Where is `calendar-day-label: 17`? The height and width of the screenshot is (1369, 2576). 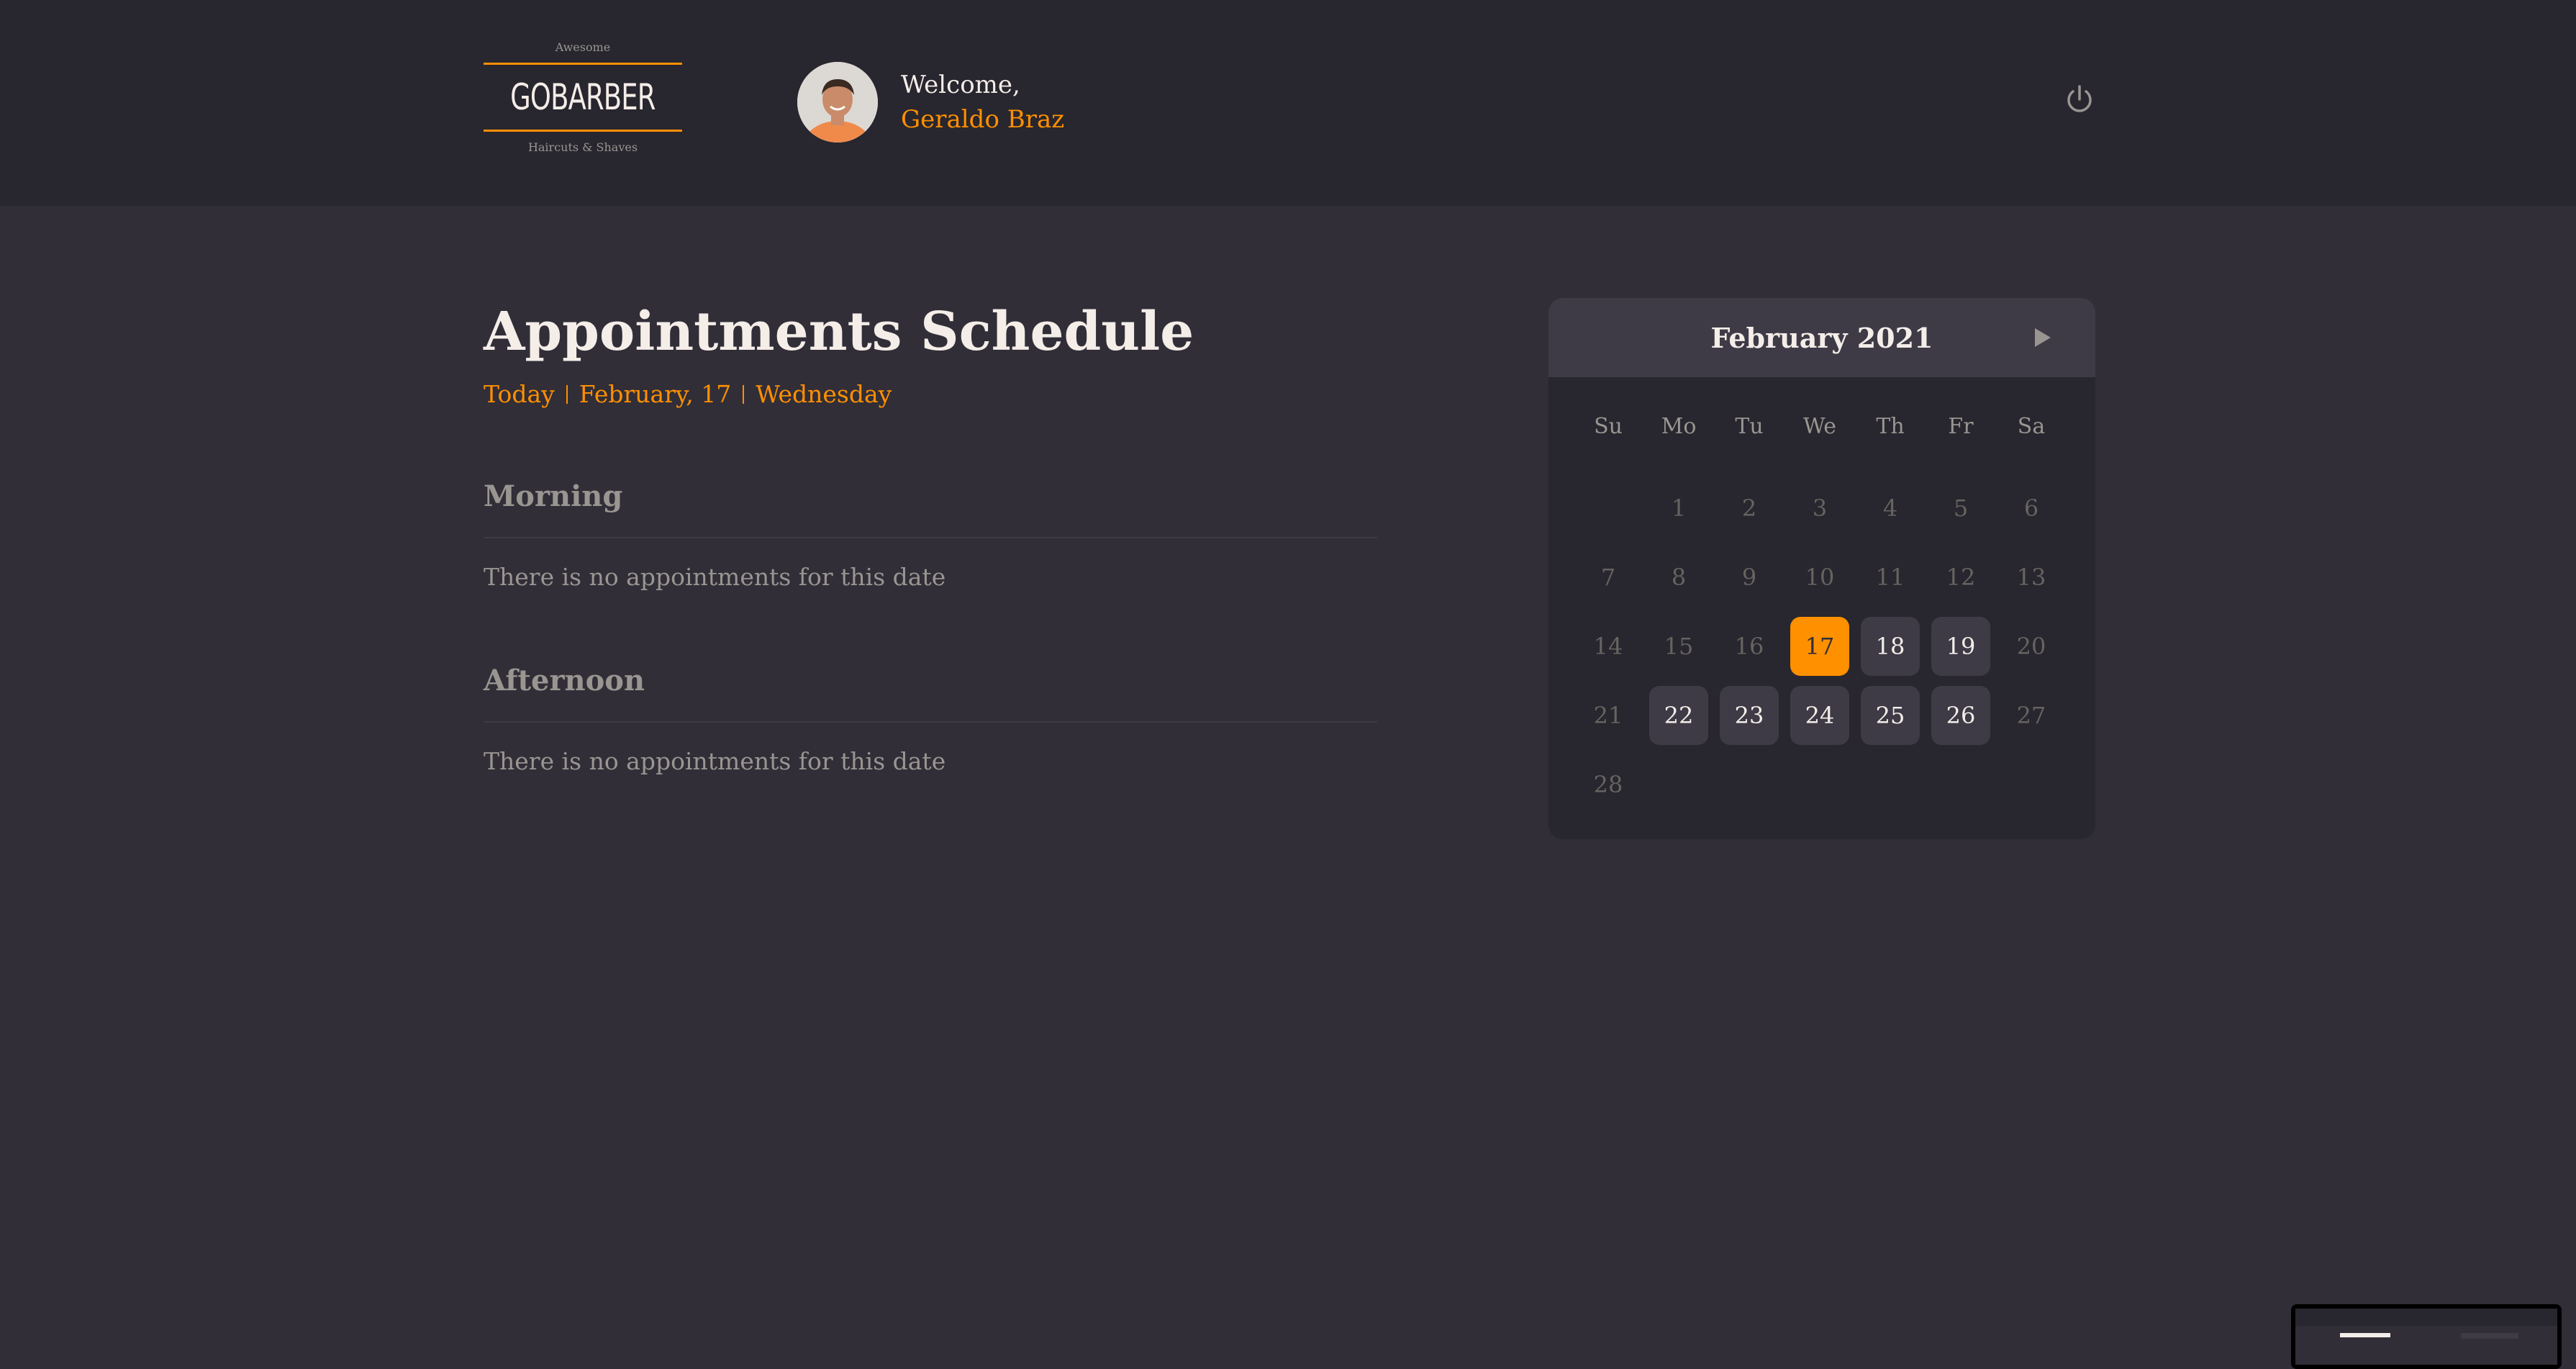 calendar-day-label: 17 is located at coordinates (1819, 646).